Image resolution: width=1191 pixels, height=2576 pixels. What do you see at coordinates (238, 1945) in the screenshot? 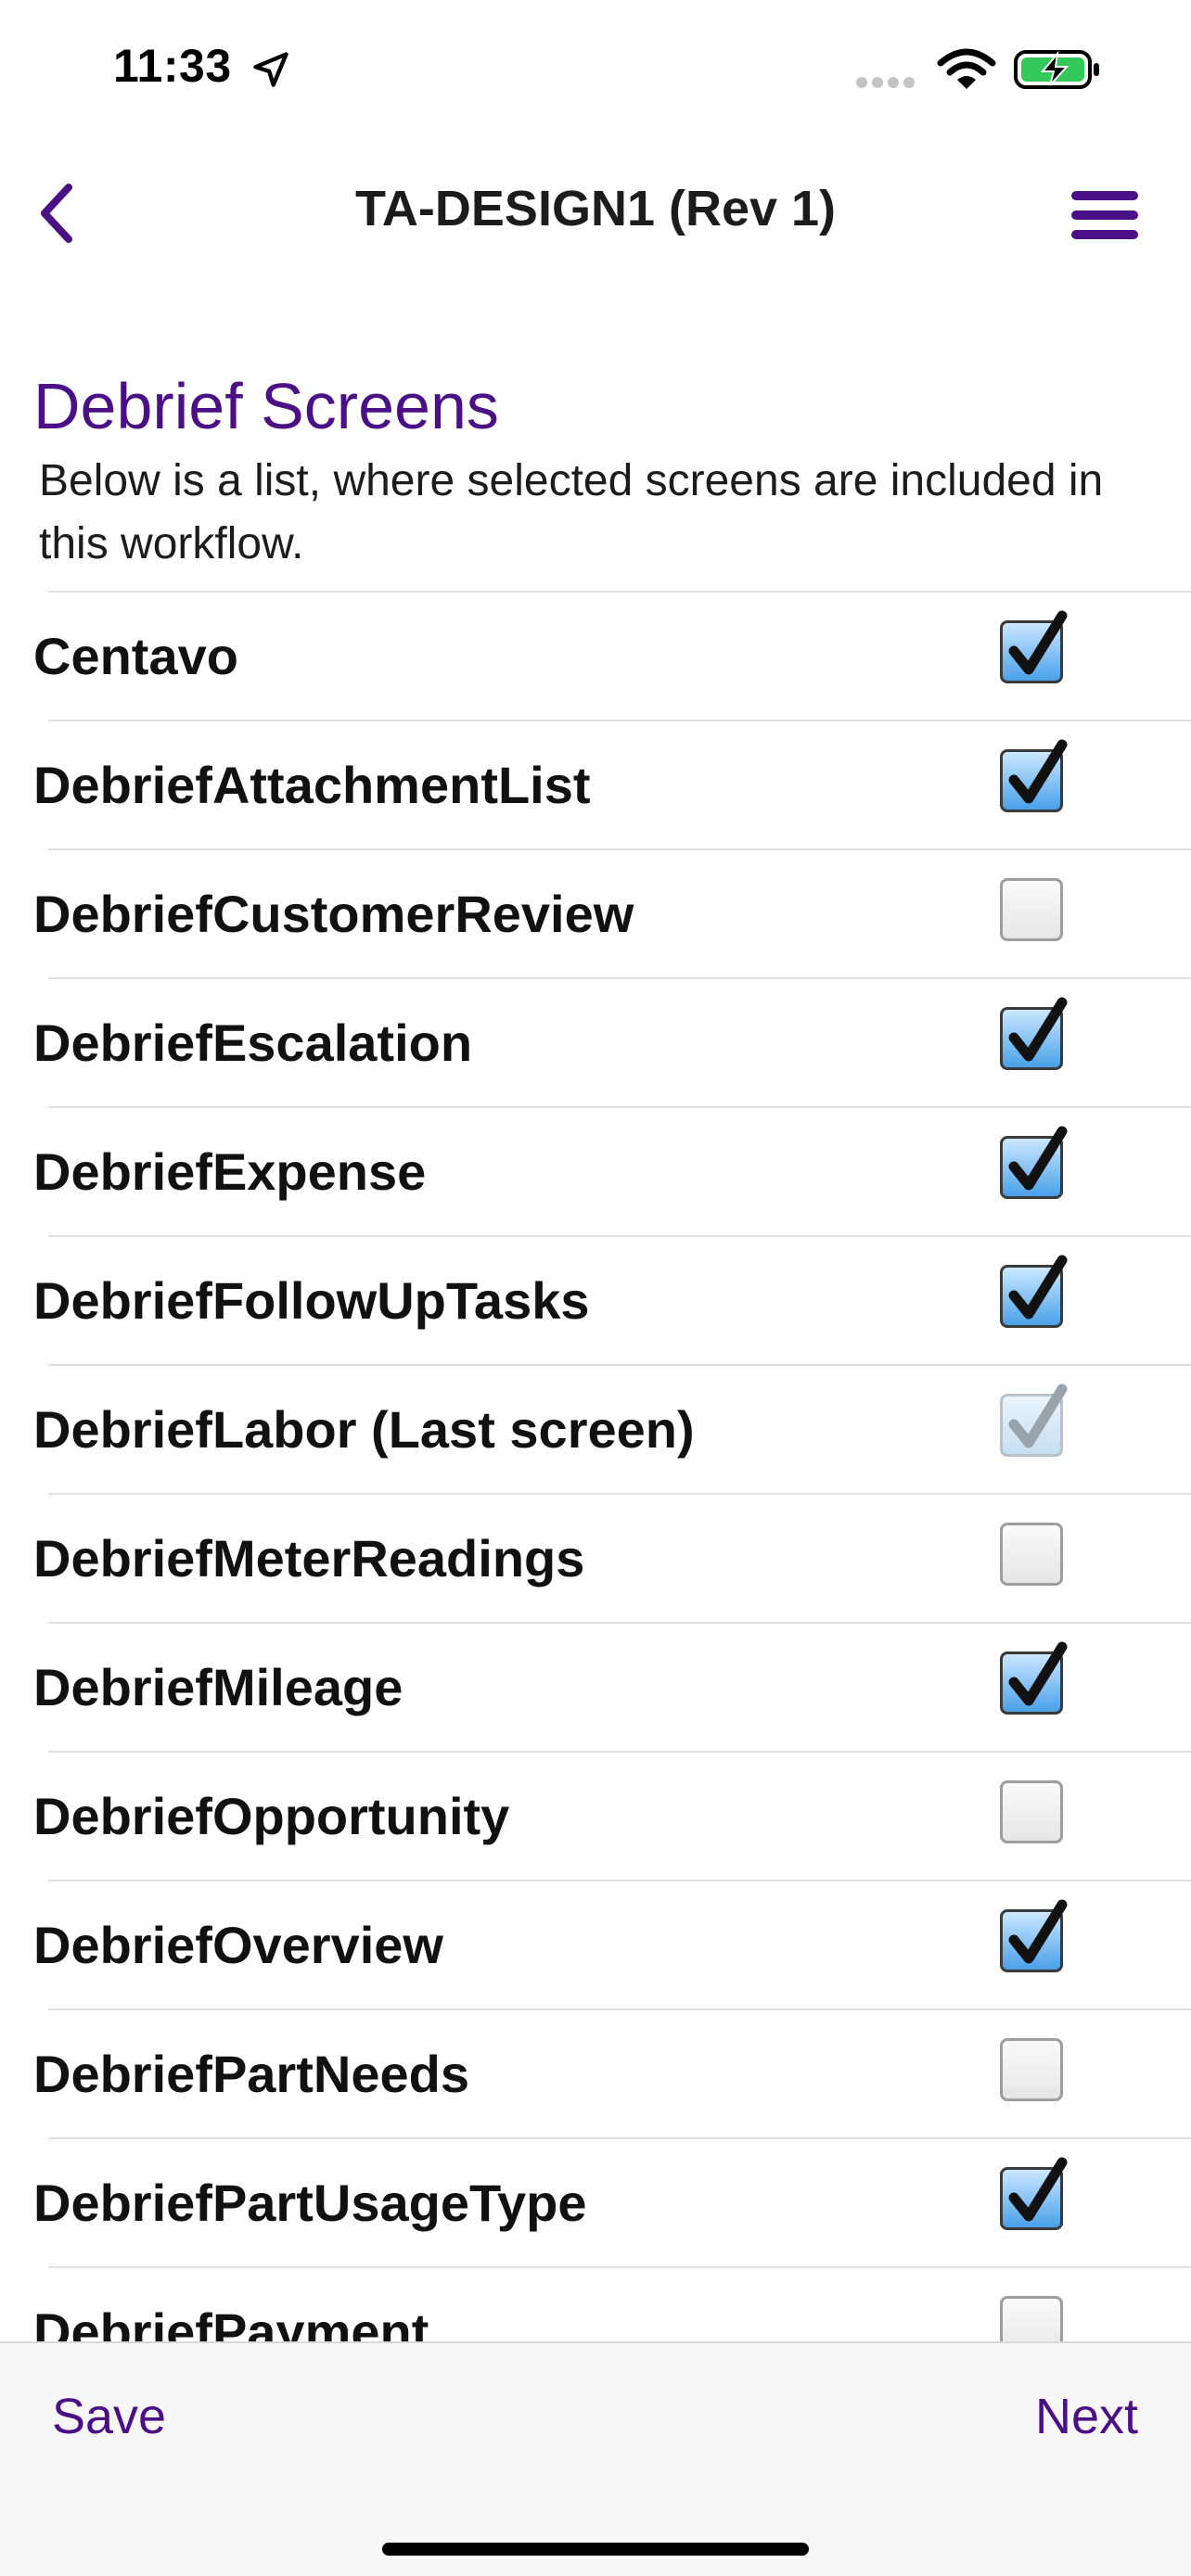
I see `list-item-label: DebriefOverview` at bounding box center [238, 1945].